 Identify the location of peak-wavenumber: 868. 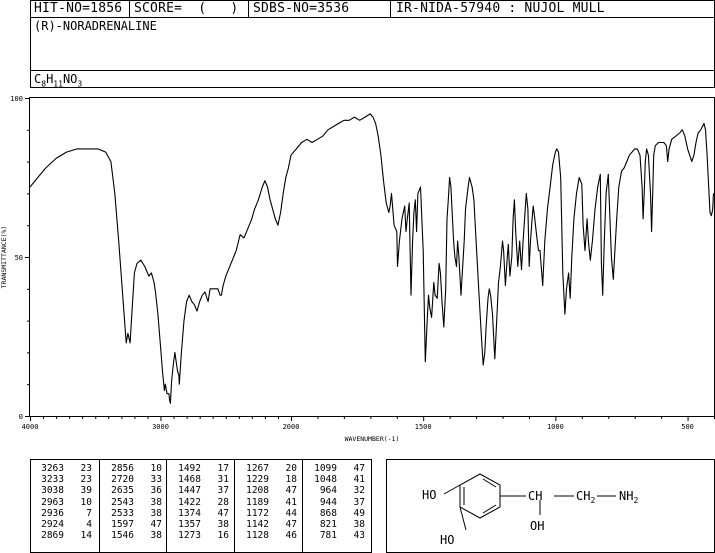
(328, 513).